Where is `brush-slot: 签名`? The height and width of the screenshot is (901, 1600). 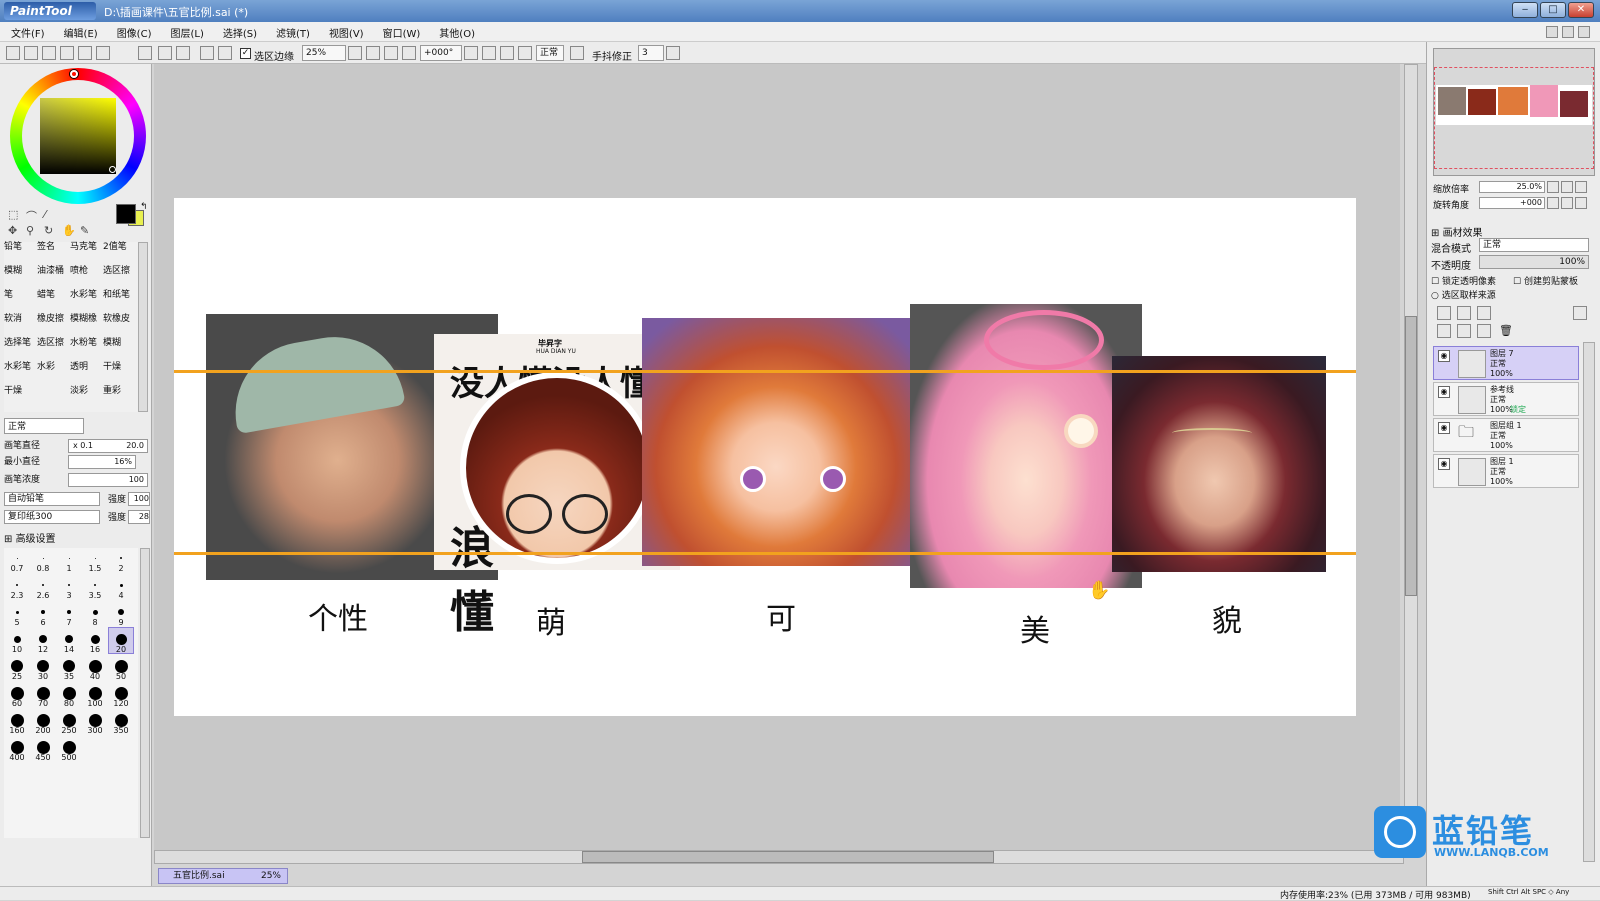 brush-slot: 签名 is located at coordinates (53, 255).